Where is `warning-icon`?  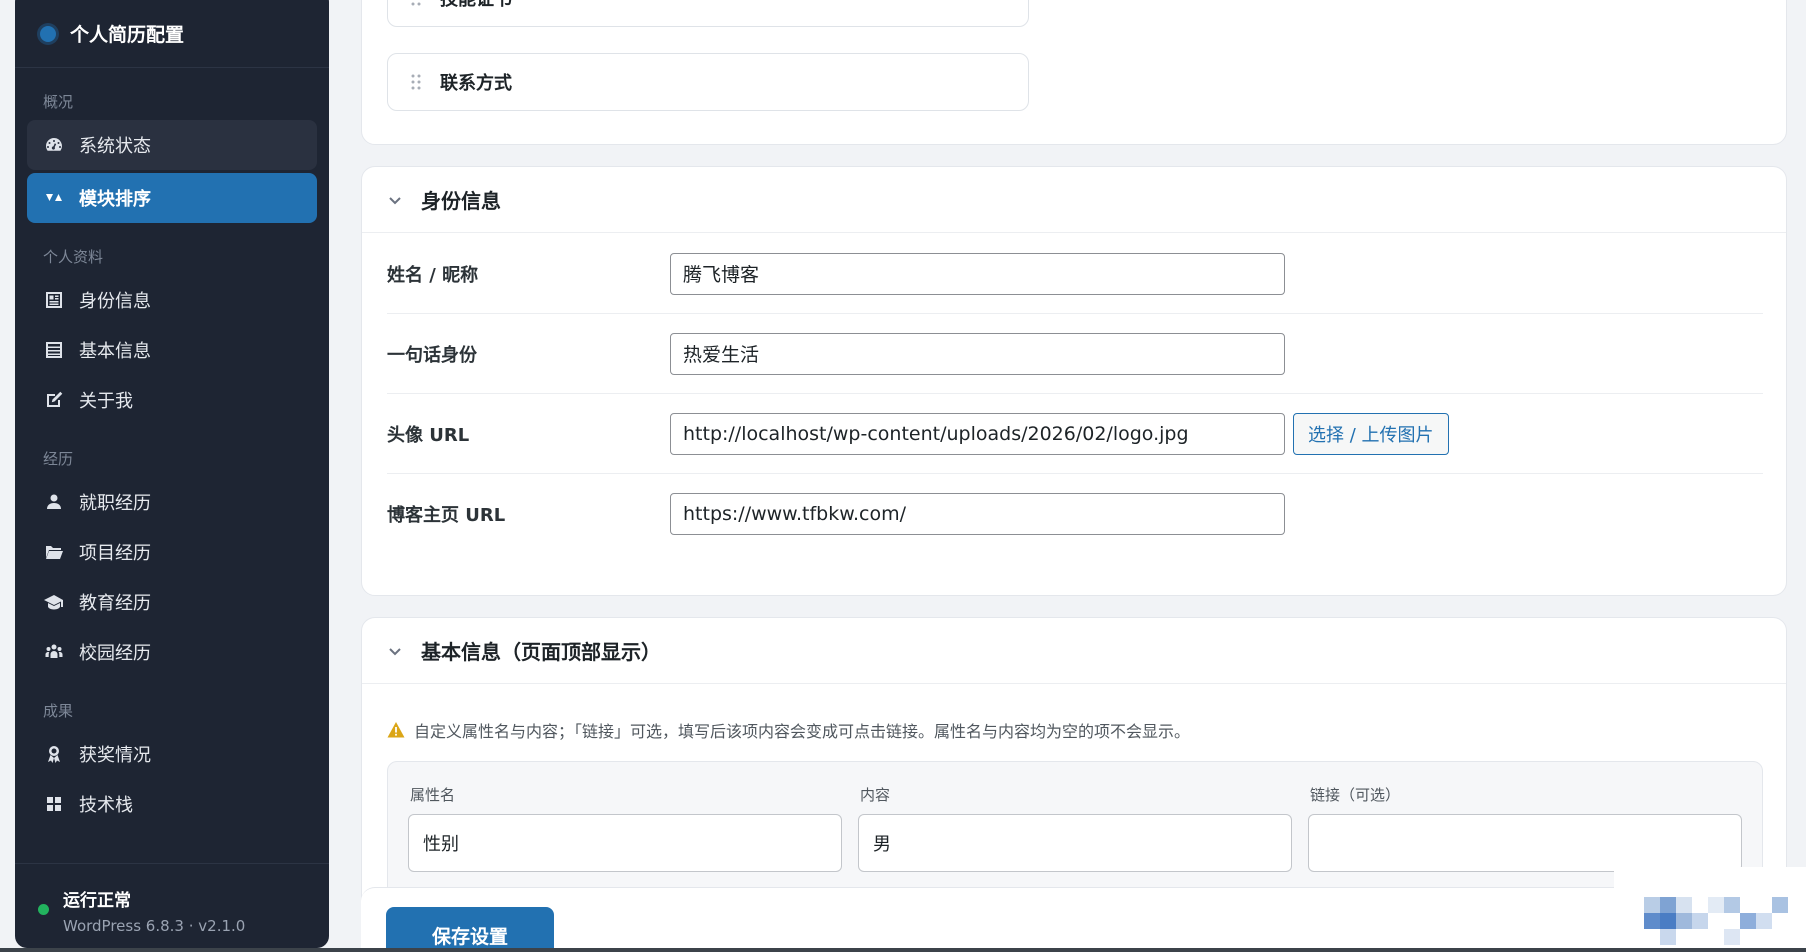
warning-icon is located at coordinates (396, 730).